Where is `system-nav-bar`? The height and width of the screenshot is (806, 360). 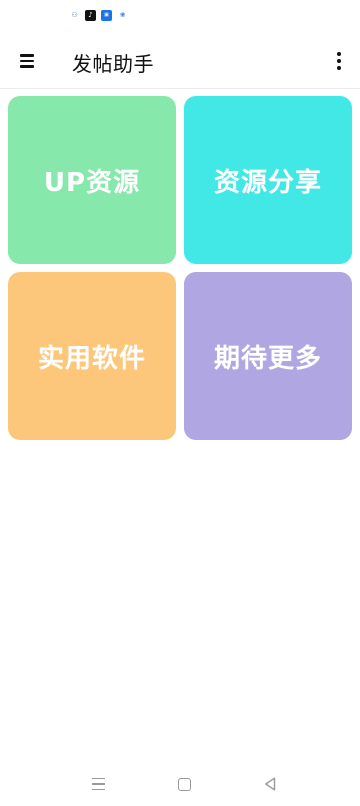
system-nav-bar is located at coordinates (180, 784).